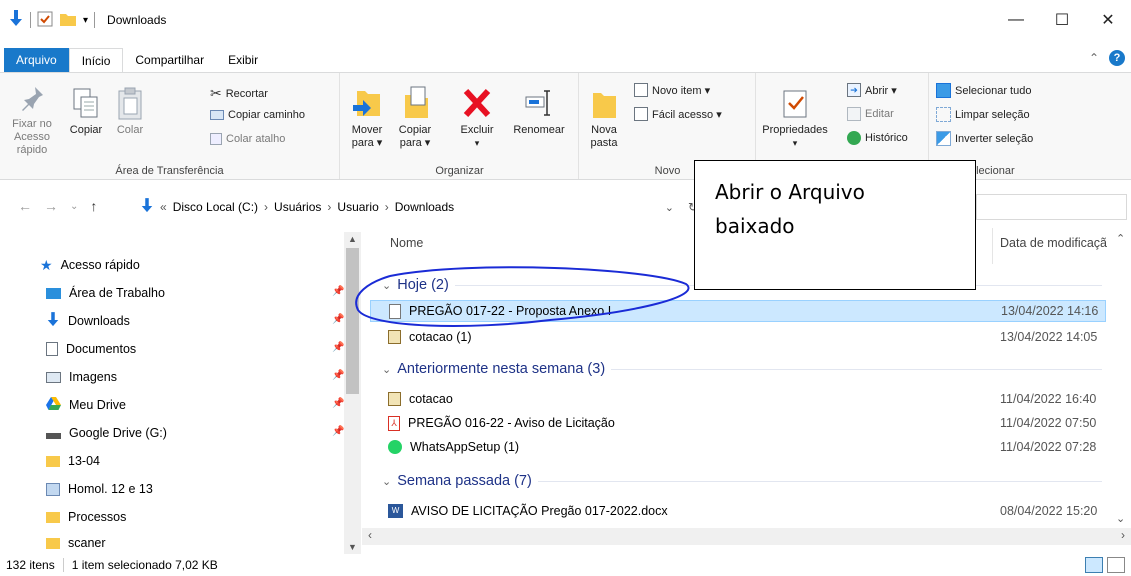 The height and width of the screenshot is (576, 1131). What do you see at coordinates (88, 321) in the screenshot?
I see `sidebar-item-downloads: Downloads` at bounding box center [88, 321].